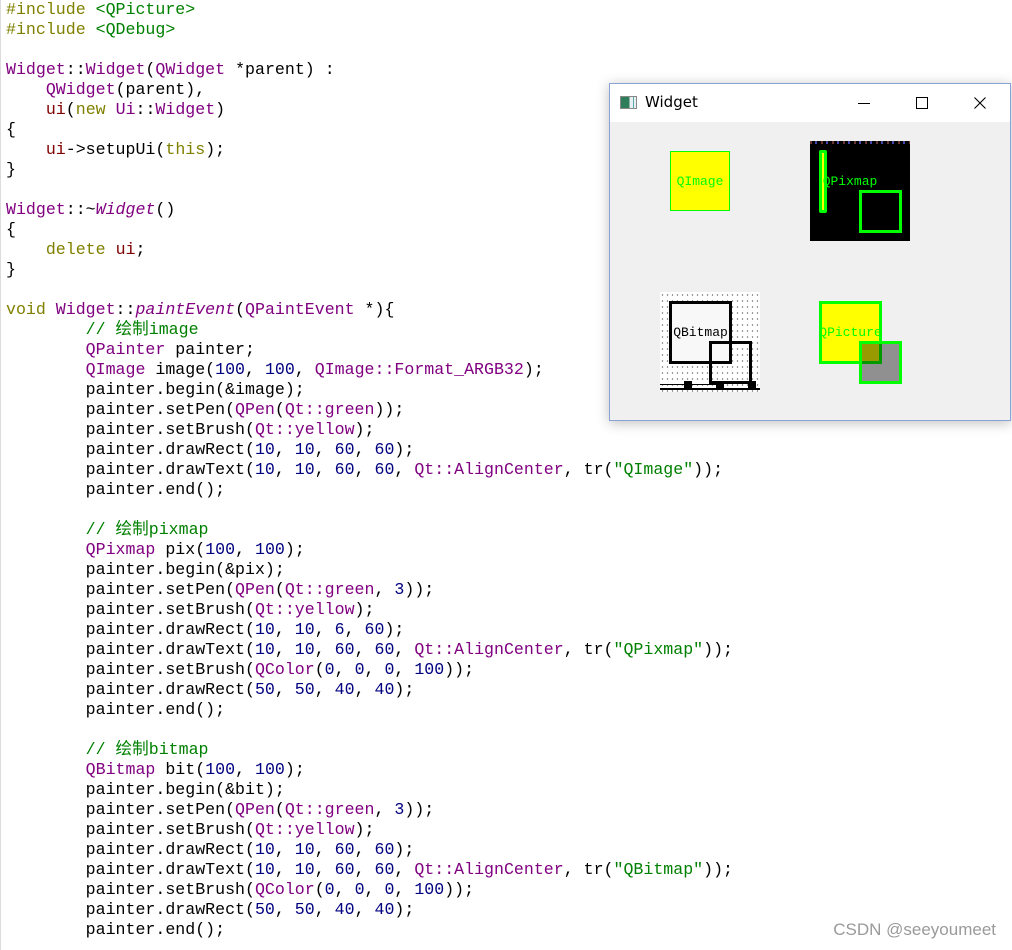 The width and height of the screenshot is (1012, 950). Describe the element at coordinates (180, 769) in the screenshot. I see `code-token: bit(` at that location.